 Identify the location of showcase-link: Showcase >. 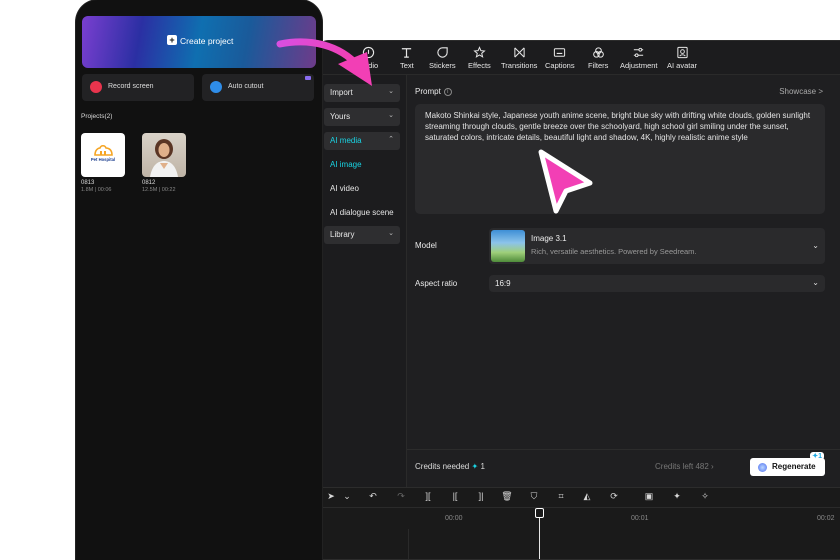
(801, 91).